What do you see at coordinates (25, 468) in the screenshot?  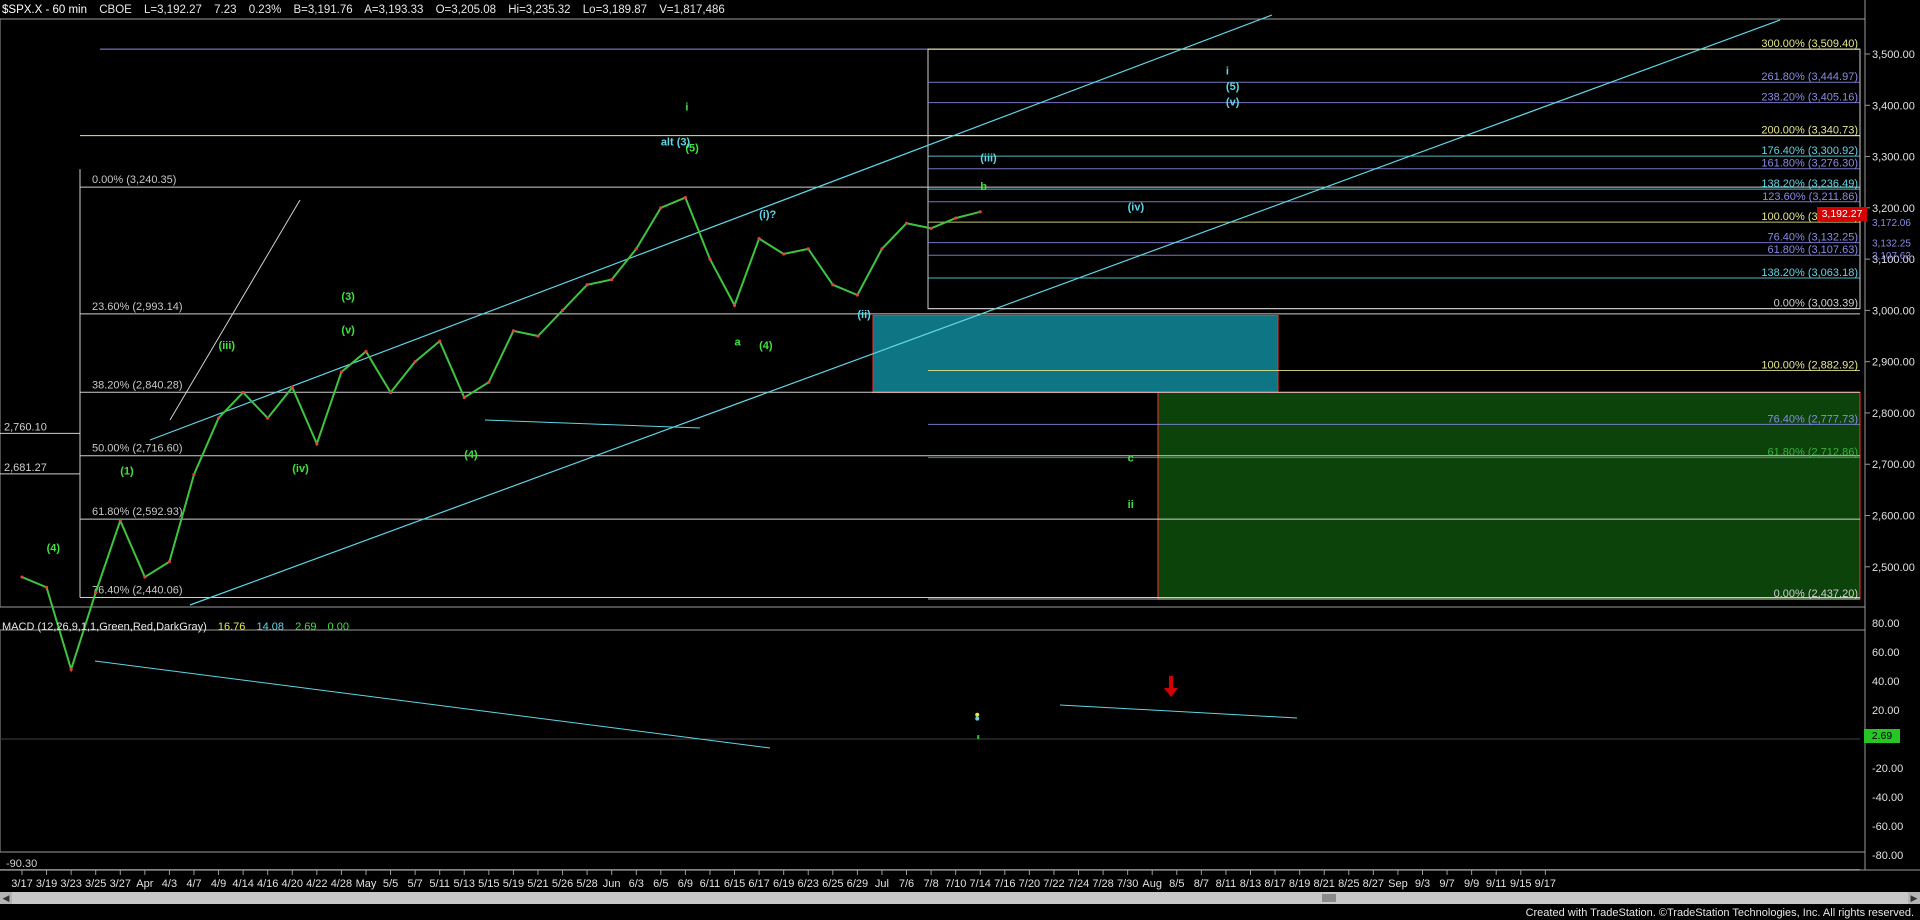 I see `price-ref-label: 2,681.27` at bounding box center [25, 468].